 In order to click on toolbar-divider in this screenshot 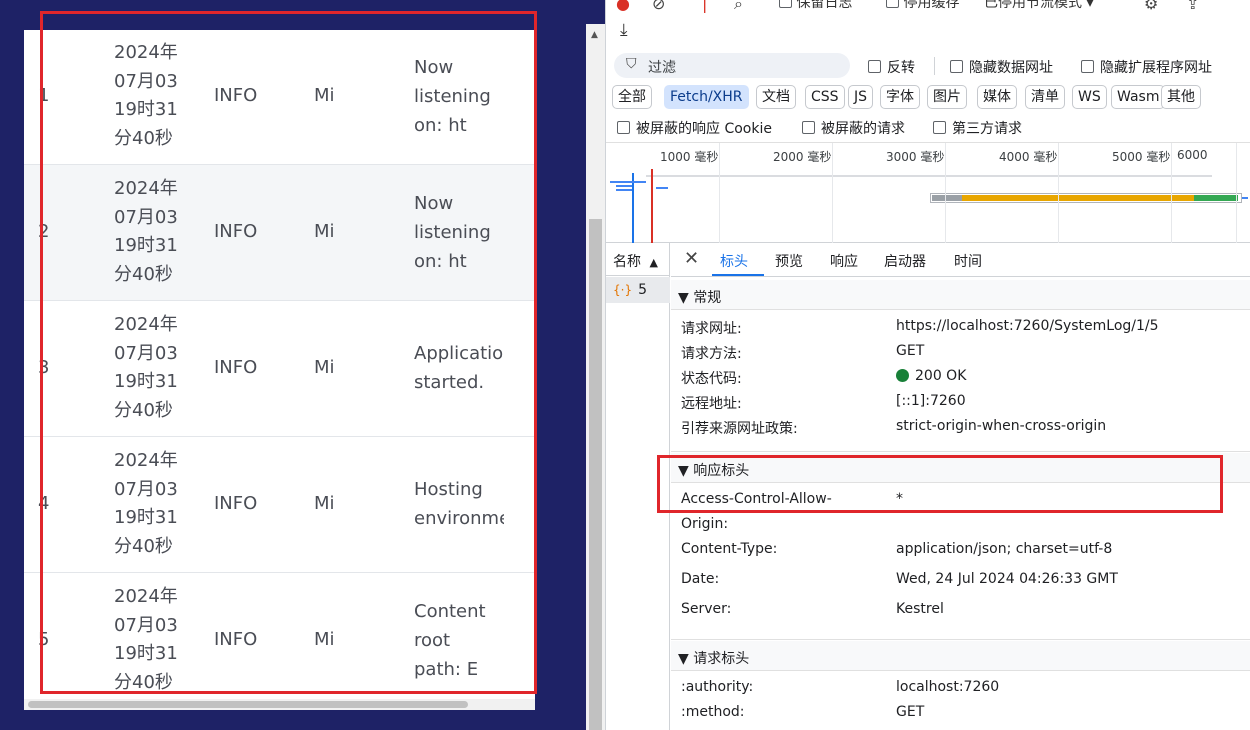, I will do `click(934, 66)`.